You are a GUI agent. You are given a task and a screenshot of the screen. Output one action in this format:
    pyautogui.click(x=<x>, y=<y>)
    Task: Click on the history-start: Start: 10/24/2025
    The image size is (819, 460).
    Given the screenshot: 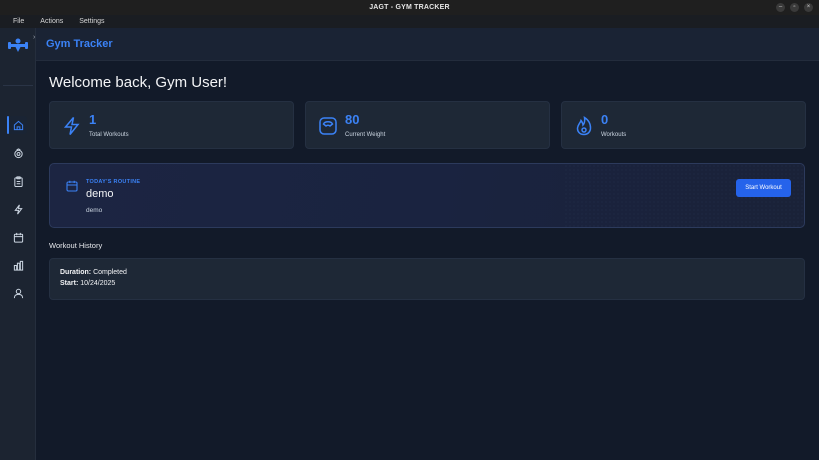 What is the action you would take?
    pyautogui.click(x=87, y=283)
    